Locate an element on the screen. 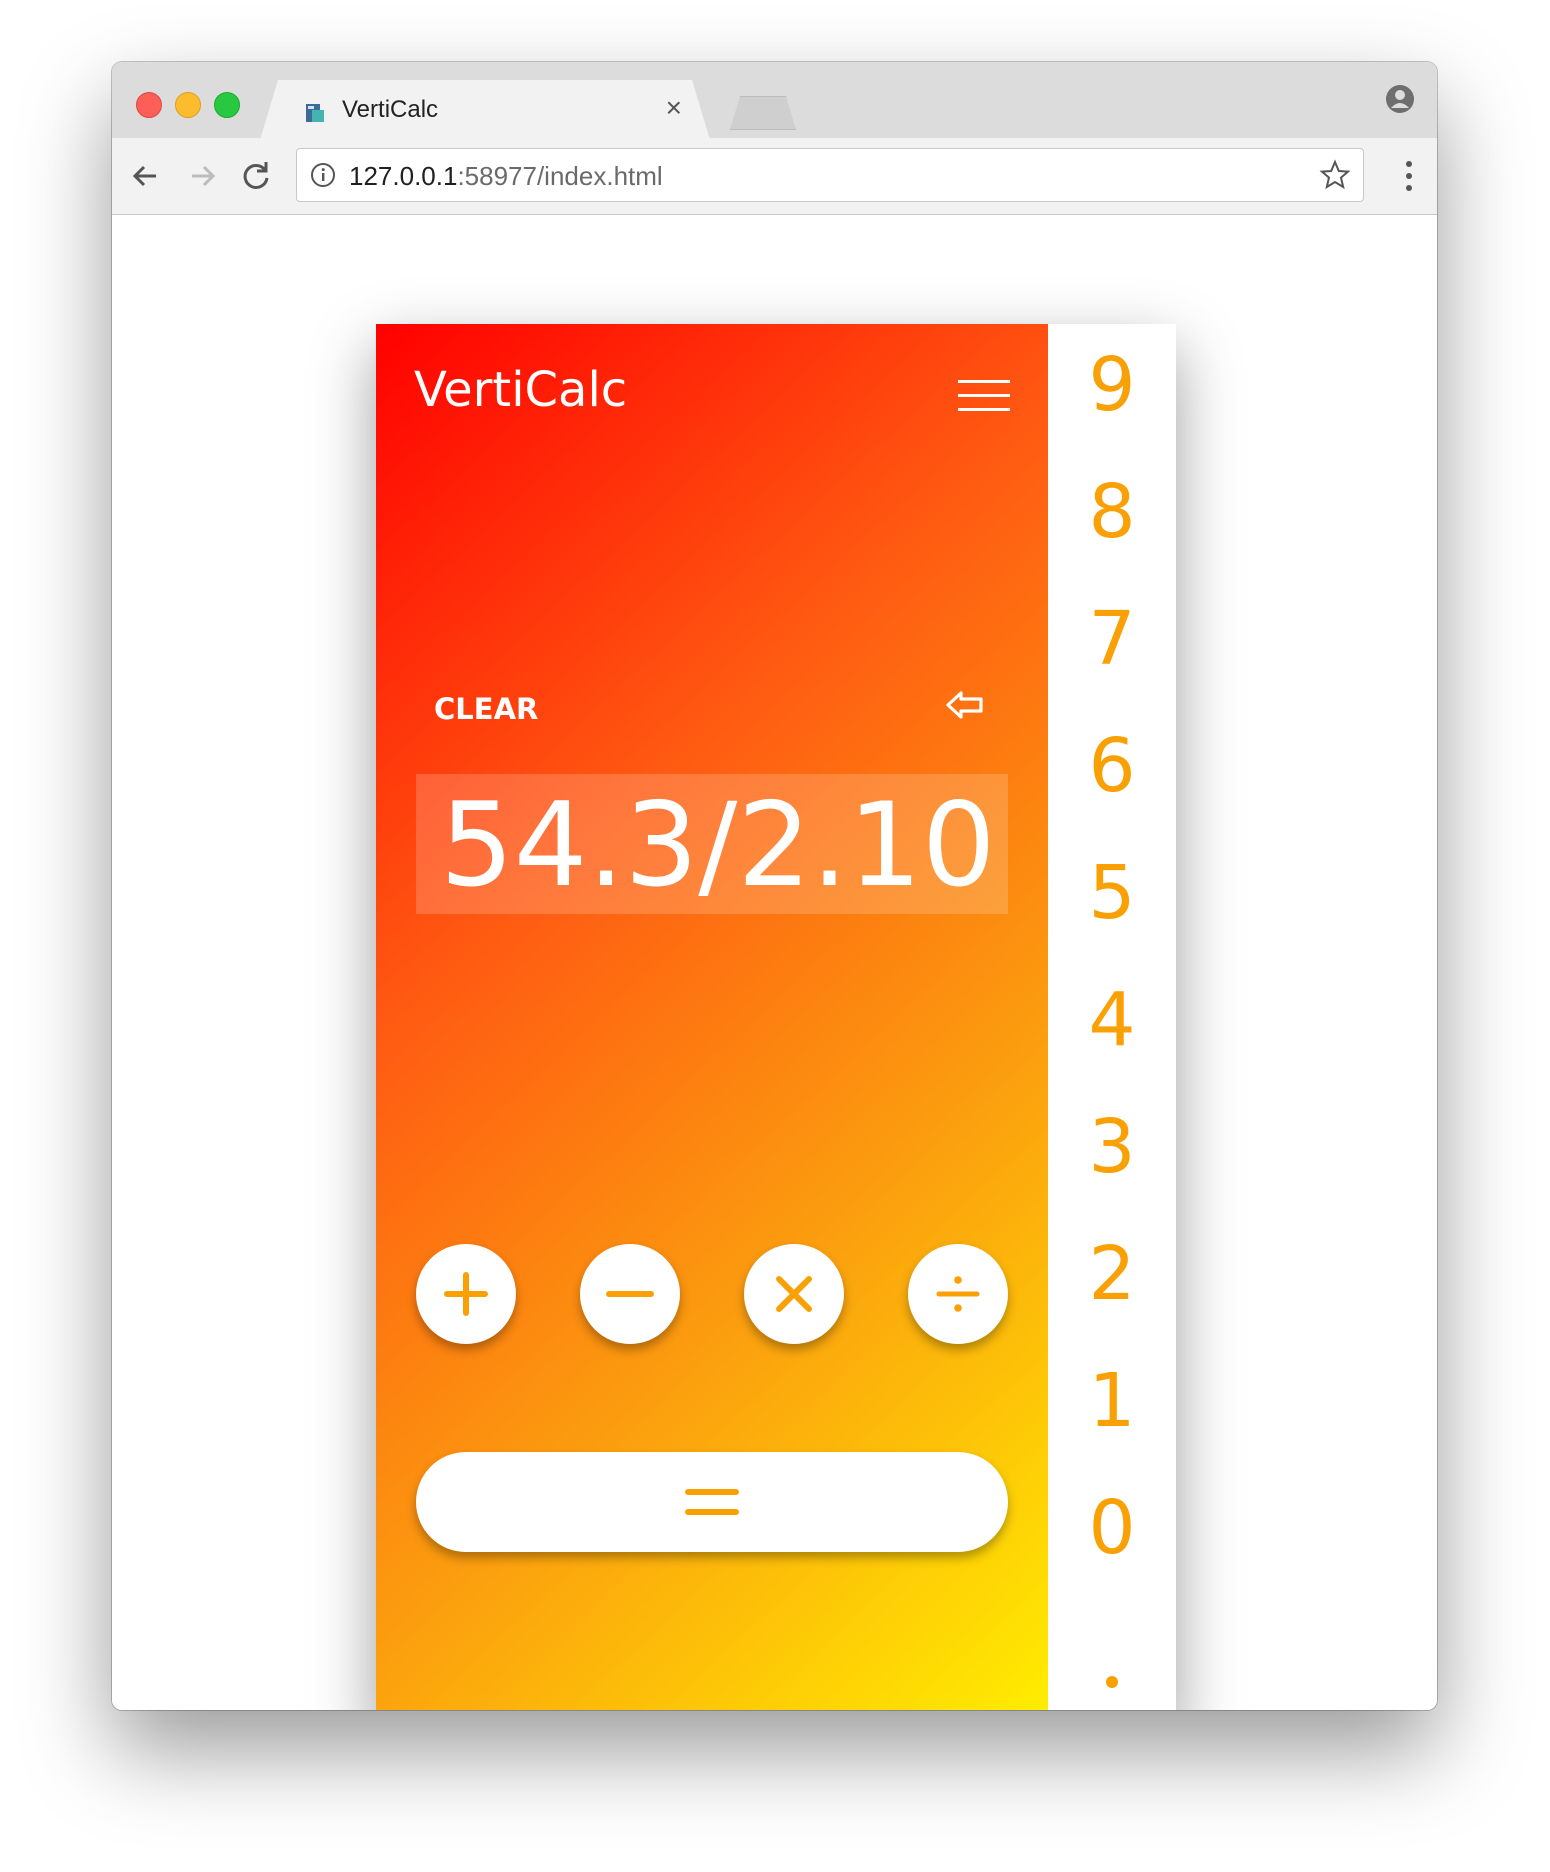  equals-button is located at coordinates (712, 1502).